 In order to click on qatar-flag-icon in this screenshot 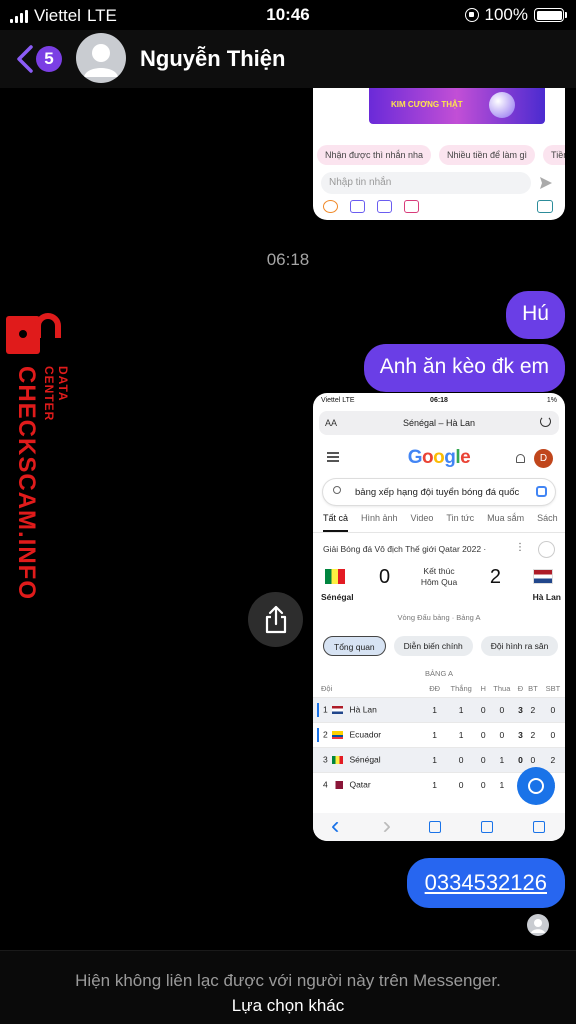, I will do `click(338, 784)`.